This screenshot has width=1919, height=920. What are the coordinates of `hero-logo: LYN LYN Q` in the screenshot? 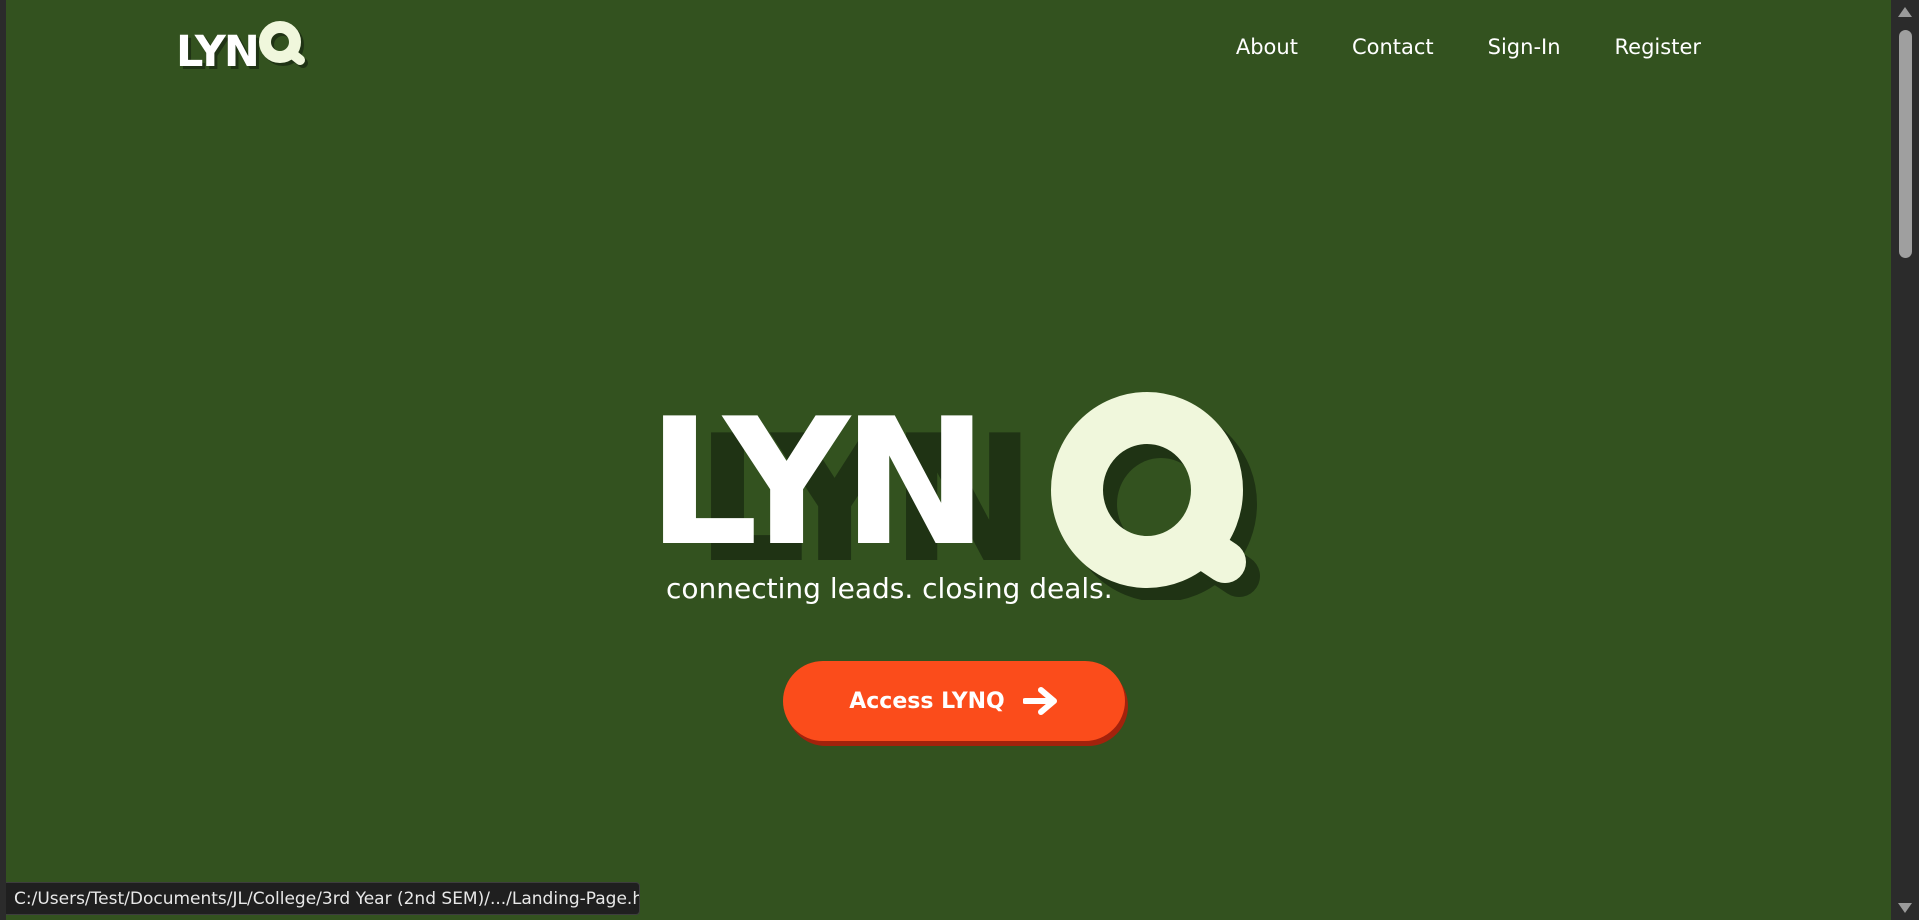 It's located at (953, 495).